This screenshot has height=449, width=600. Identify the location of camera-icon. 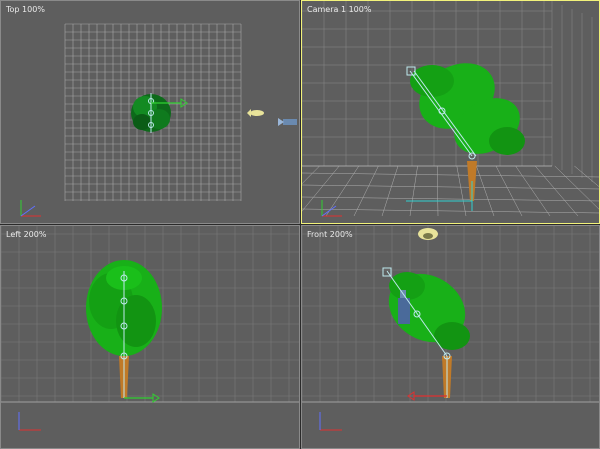
(287, 122).